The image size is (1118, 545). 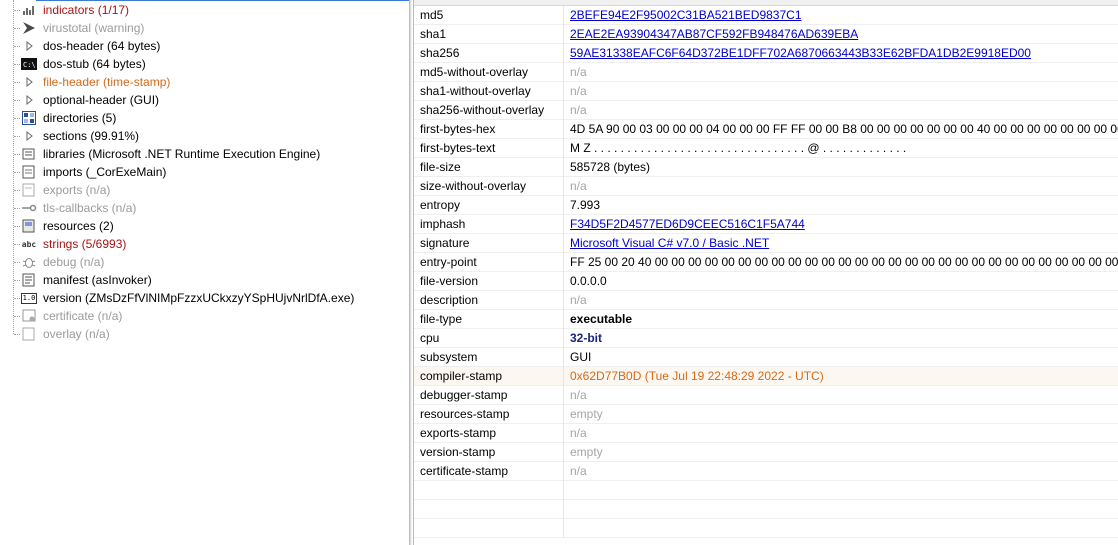 What do you see at coordinates (766, 205) in the screenshot?
I see `property-row: entropy 7.993` at bounding box center [766, 205].